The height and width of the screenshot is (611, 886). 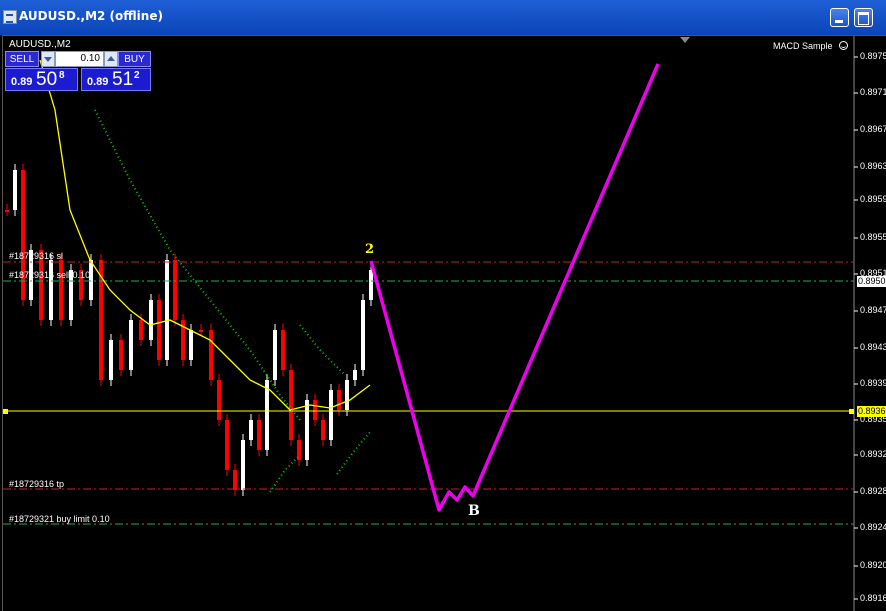 What do you see at coordinates (111, 59) in the screenshot?
I see `lot-increase-icon` at bounding box center [111, 59].